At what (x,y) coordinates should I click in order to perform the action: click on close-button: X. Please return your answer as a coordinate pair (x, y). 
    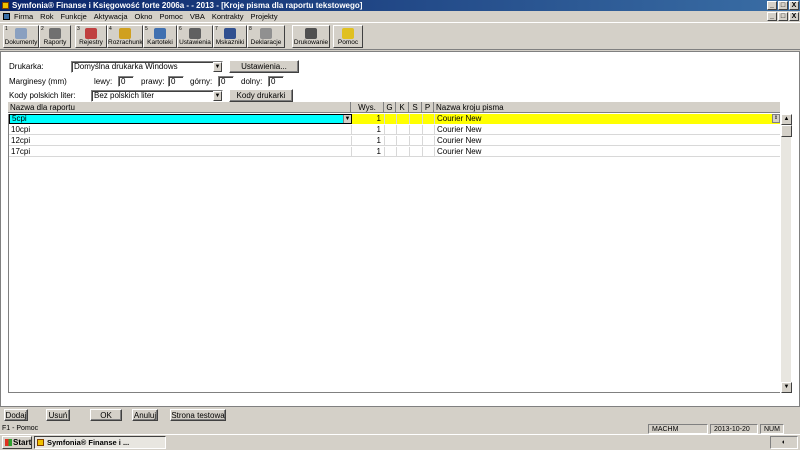
    Looking at the image, I should click on (794, 5).